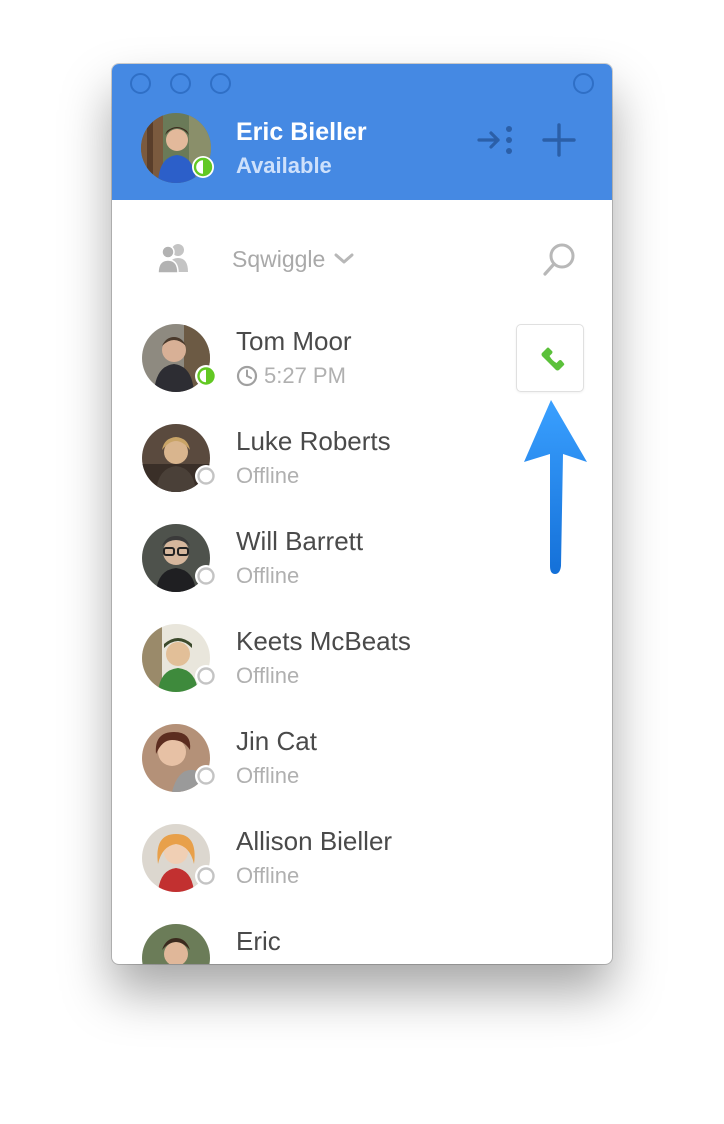 This screenshot has height=1124, width=724. Describe the element at coordinates (203, 167) in the screenshot. I see `user-status-indicator` at that location.